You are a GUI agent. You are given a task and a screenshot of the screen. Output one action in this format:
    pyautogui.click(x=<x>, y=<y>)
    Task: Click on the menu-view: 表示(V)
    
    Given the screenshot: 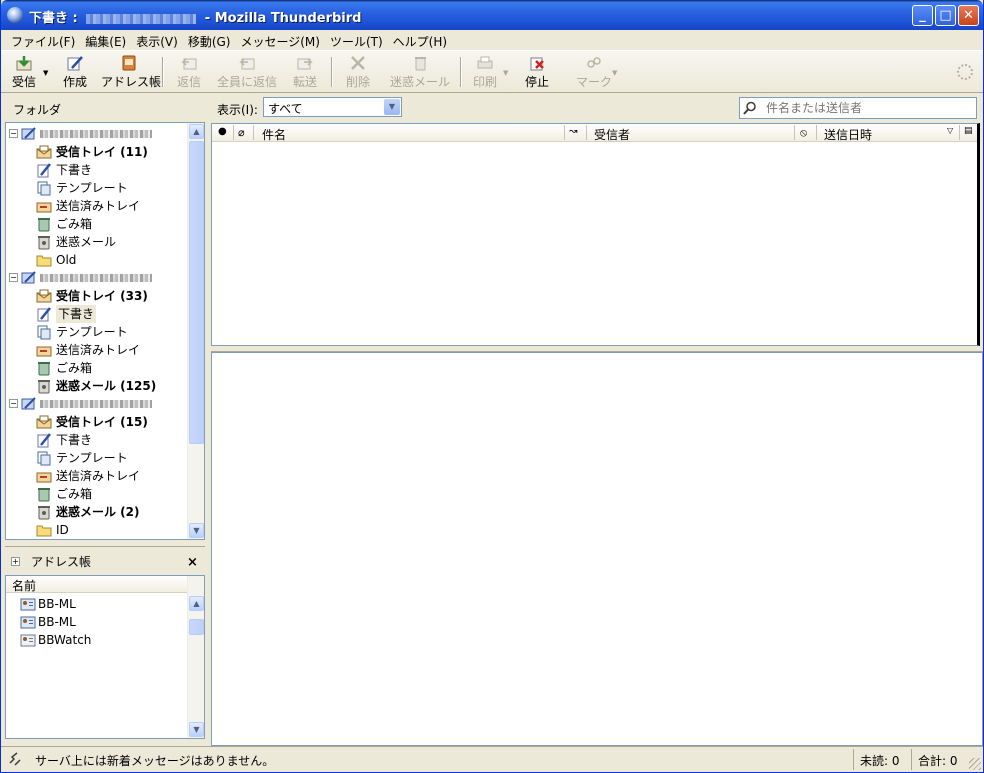 What is the action you would take?
    pyautogui.click(x=158, y=40)
    